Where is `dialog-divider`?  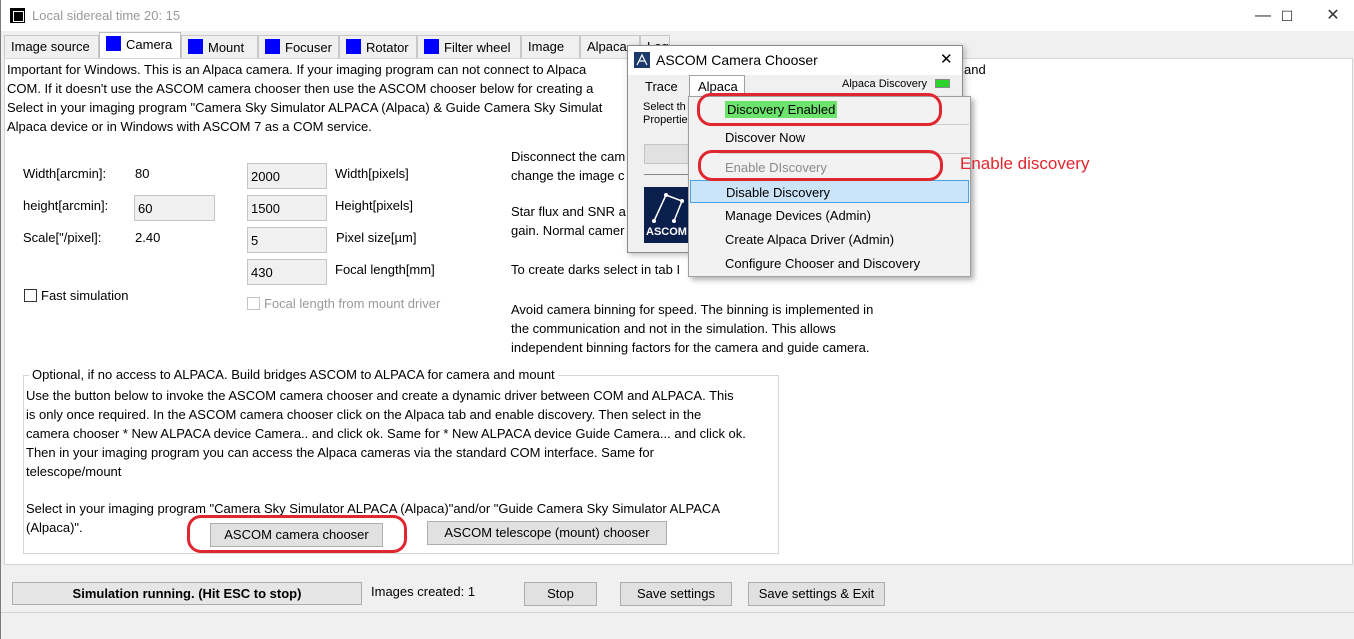 dialog-divider is located at coordinates (669, 174).